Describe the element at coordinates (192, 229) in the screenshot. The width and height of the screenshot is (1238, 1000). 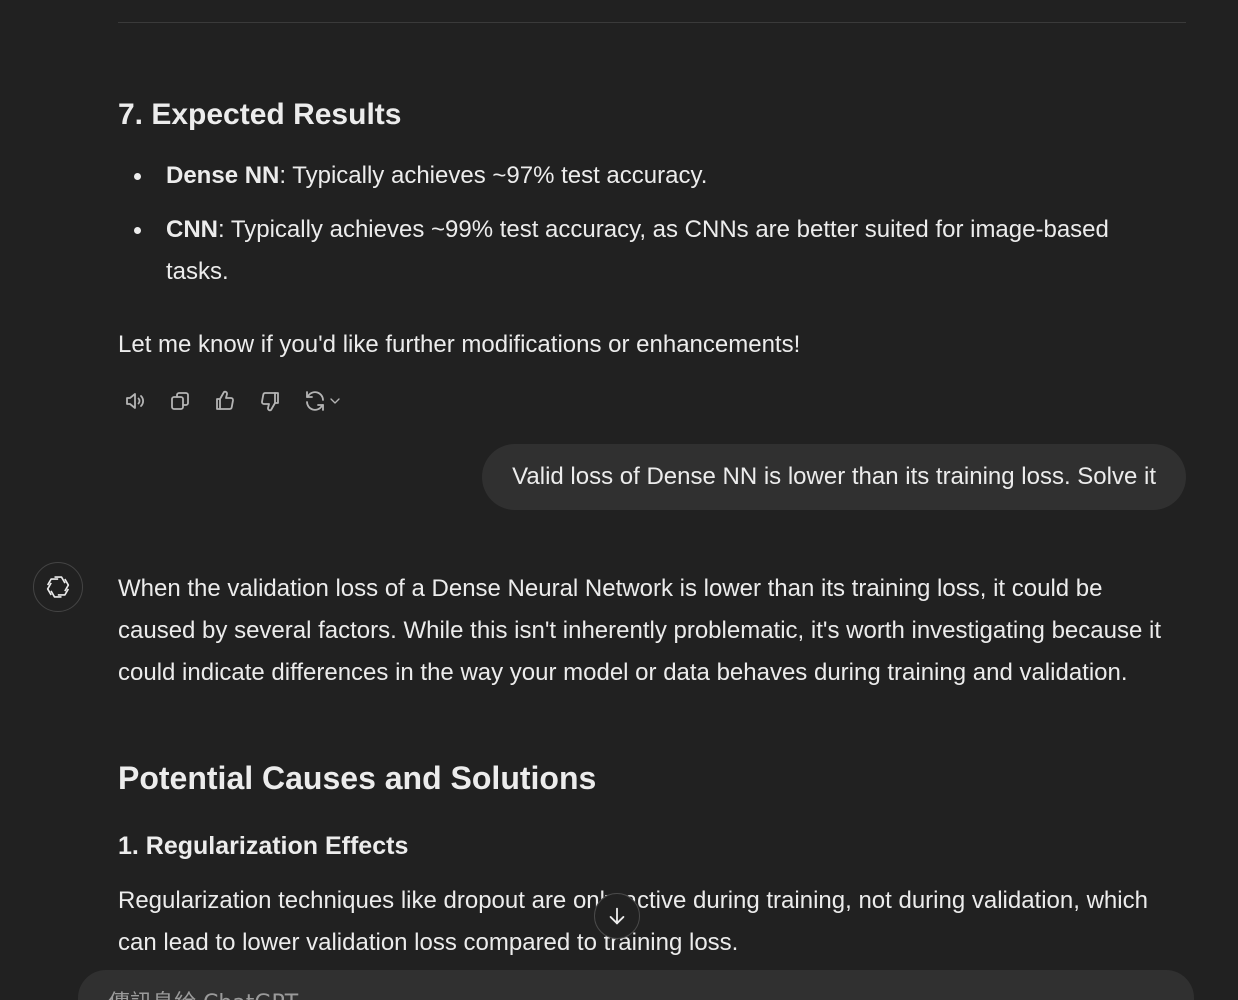
I see `bullet-term: CNN` at that location.